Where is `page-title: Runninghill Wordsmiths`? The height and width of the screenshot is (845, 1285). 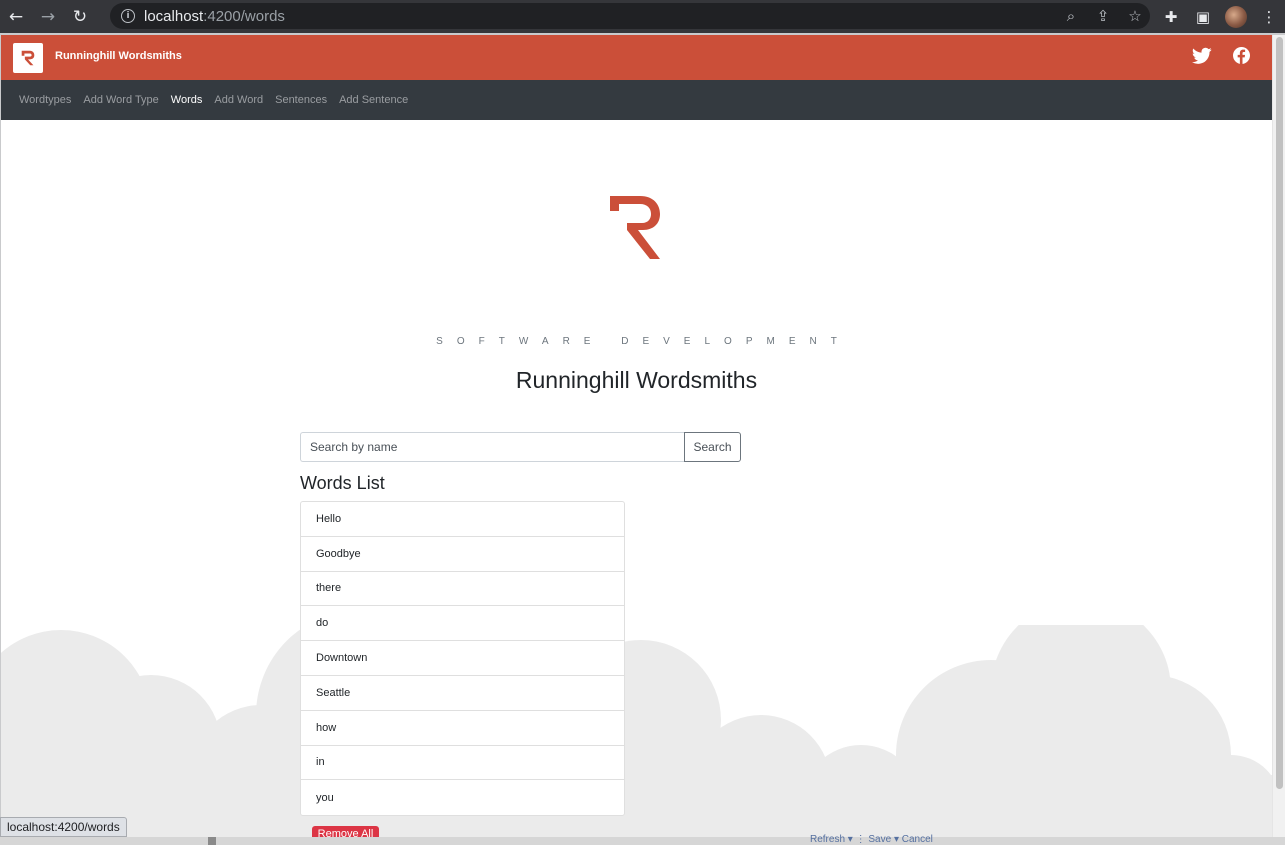 page-title: Runninghill Wordsmiths is located at coordinates (636, 380).